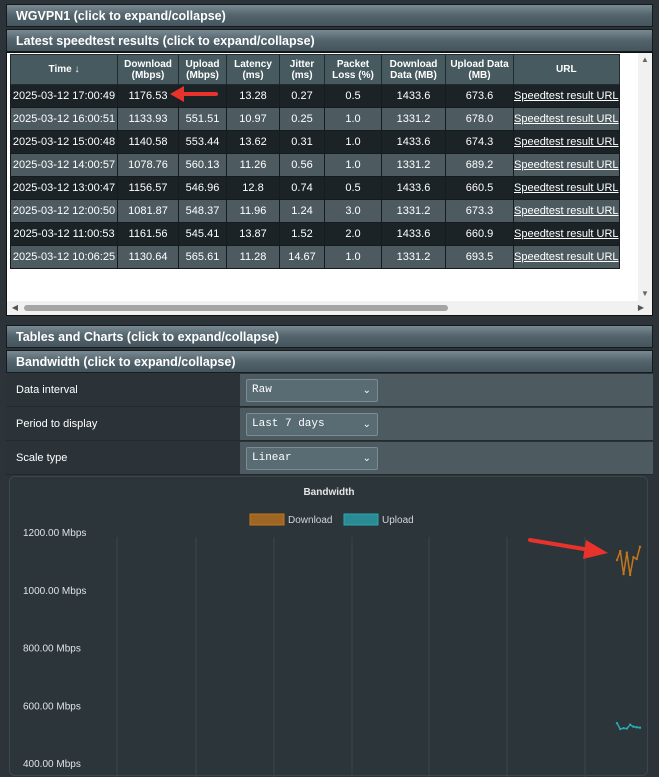 The image size is (659, 777). What do you see at coordinates (641, 308) in the screenshot?
I see `scroll-right-icon: ▶` at bounding box center [641, 308].